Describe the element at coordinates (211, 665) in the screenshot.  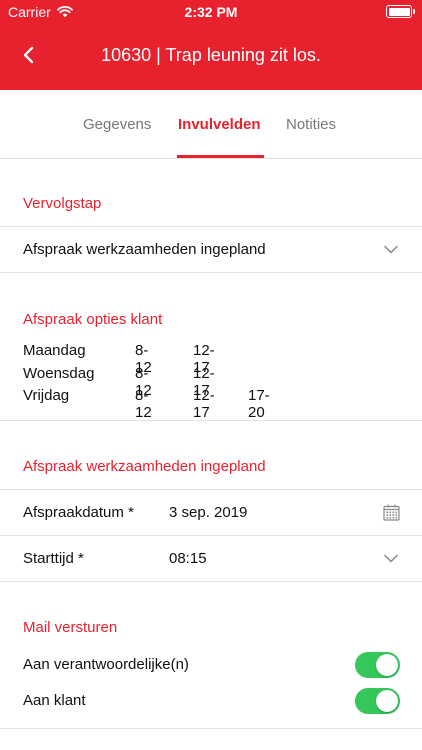
I see `mail-toggle-row: Aan verantwoordelijke(n)` at that location.